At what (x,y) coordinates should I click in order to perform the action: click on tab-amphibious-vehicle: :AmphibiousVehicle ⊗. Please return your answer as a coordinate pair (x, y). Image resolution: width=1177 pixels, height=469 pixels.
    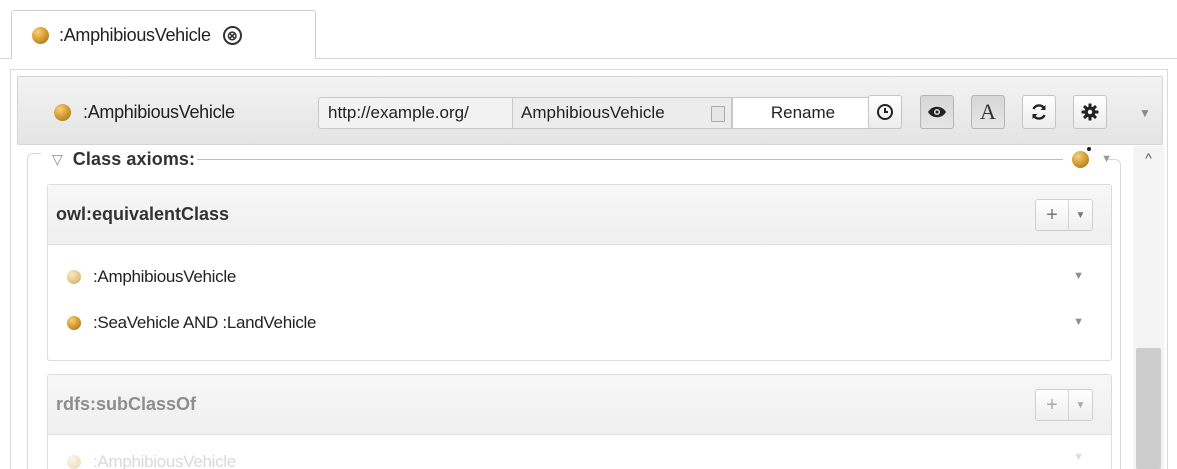
    Looking at the image, I should click on (163, 34).